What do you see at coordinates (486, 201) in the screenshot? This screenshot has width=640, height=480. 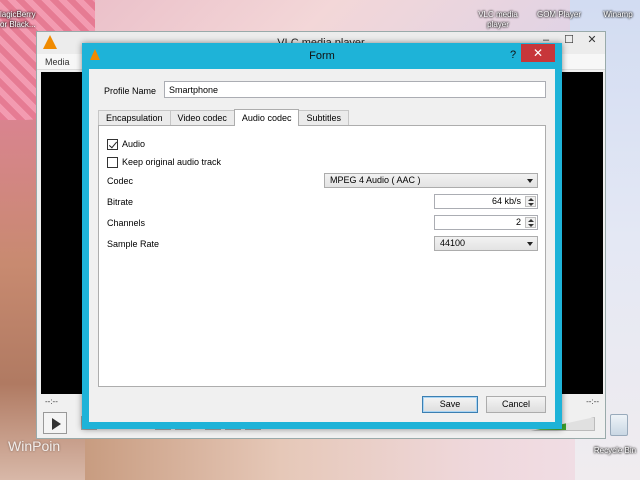 I see `bitrate-spinbox: 64 kb/s` at bounding box center [486, 201].